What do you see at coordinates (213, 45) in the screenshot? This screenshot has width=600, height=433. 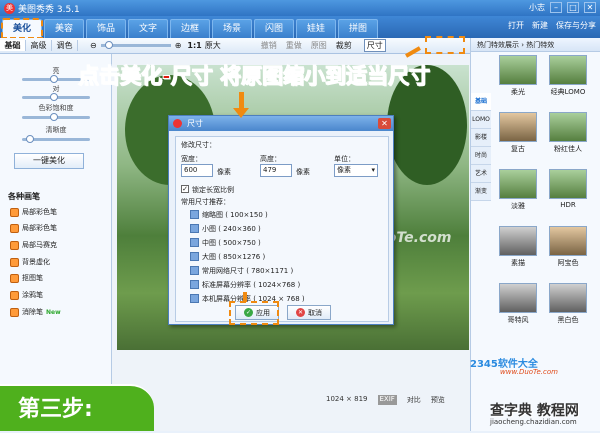 I see `original-size-button: 原大` at bounding box center [213, 45].